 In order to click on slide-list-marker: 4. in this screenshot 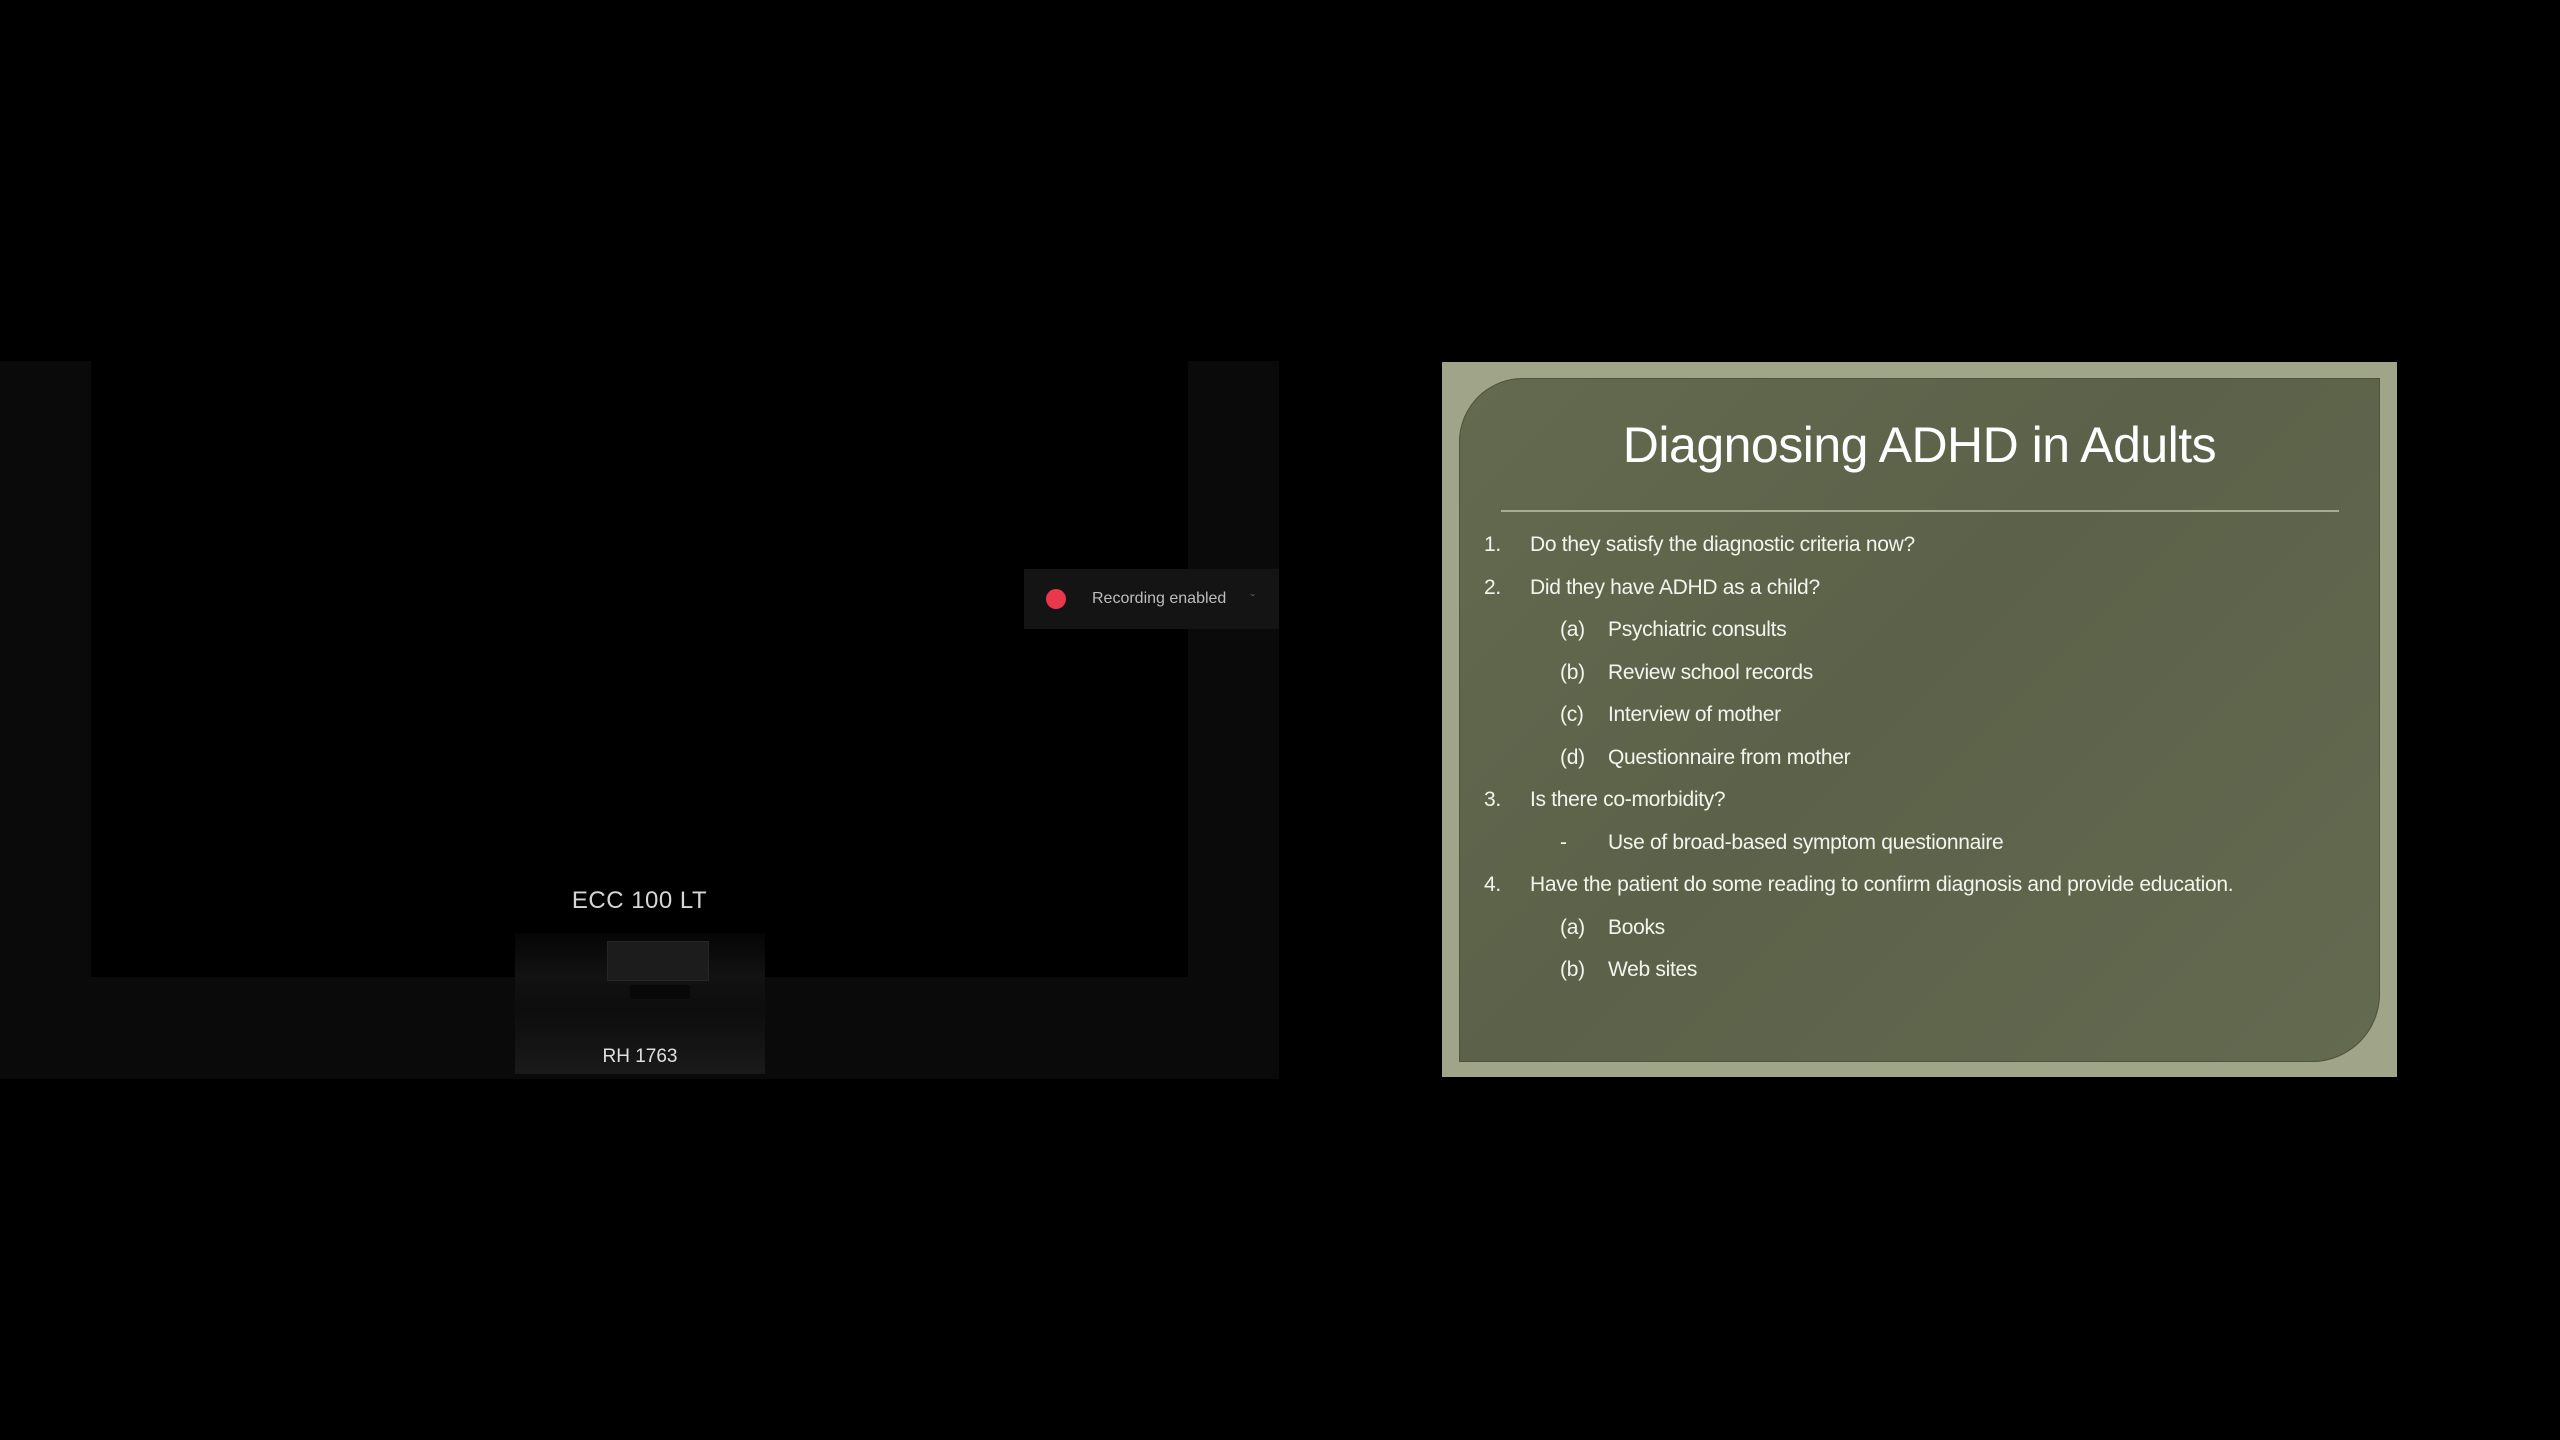, I will do `click(1492, 884)`.